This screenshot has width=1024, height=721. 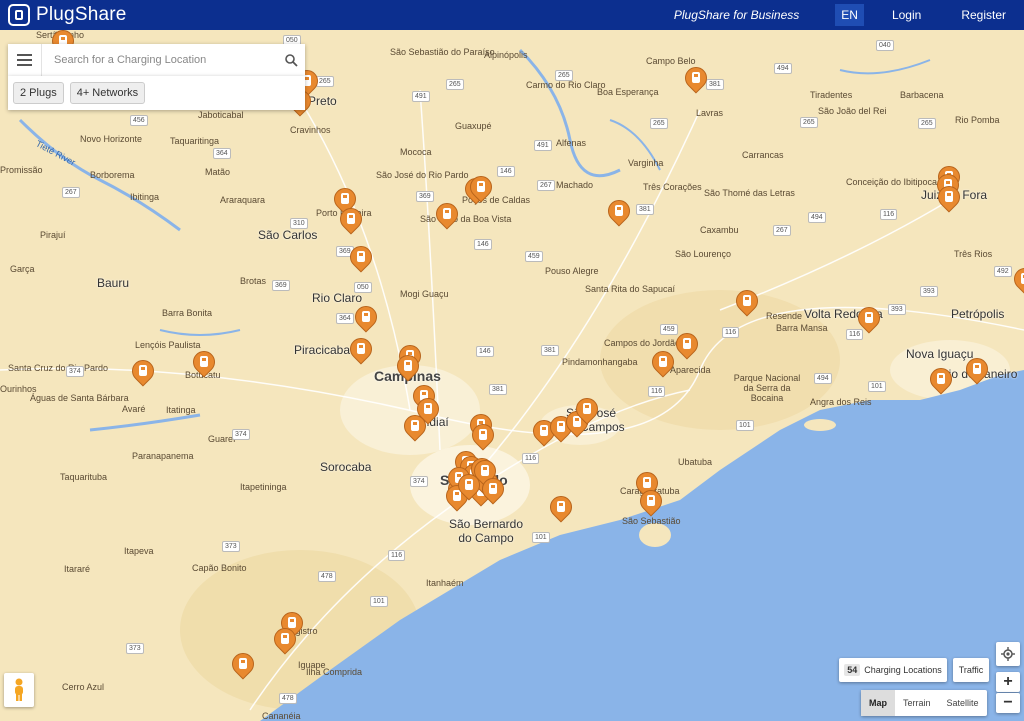 What do you see at coordinates (628, 92) in the screenshot?
I see `place-label: Boa Esperança` at bounding box center [628, 92].